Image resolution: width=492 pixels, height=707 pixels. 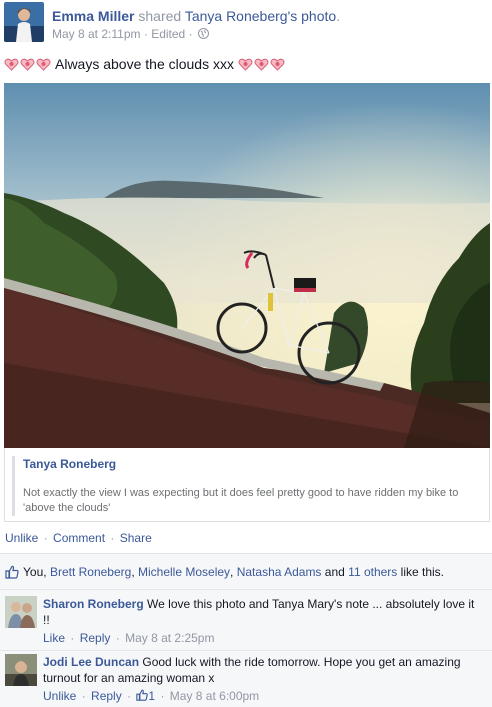 I want to click on author-avatar, so click(x=24, y=22).